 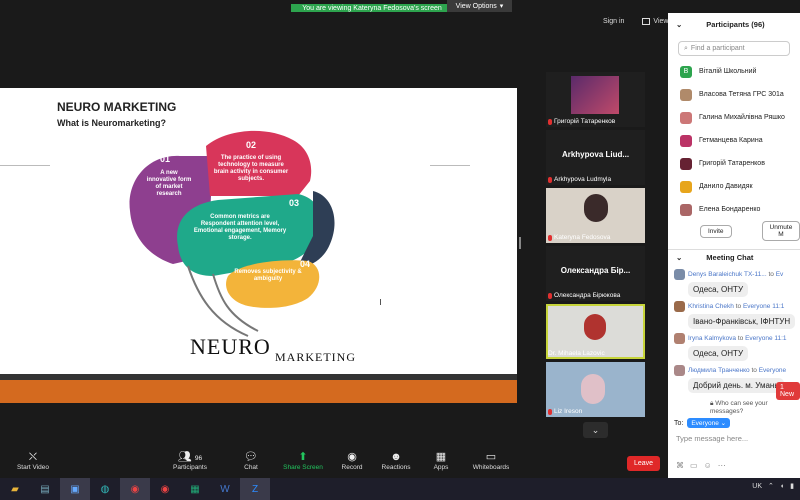 I want to click on participant-row: Гетманцева Карина, so click(x=734, y=140).